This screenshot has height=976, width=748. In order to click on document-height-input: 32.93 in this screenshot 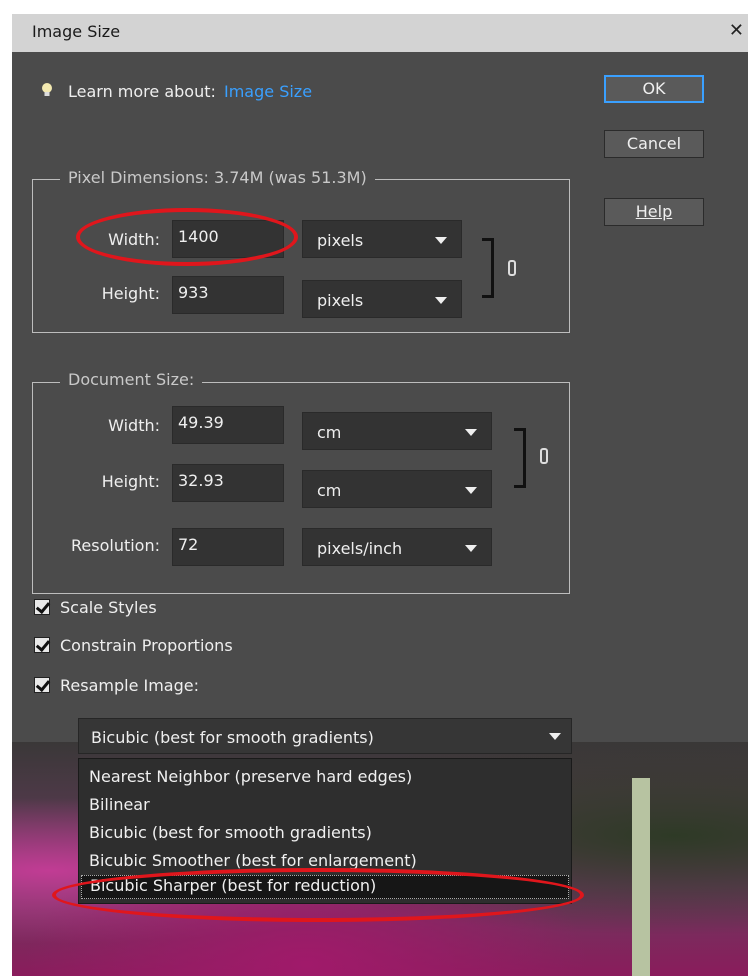, I will do `click(228, 483)`.